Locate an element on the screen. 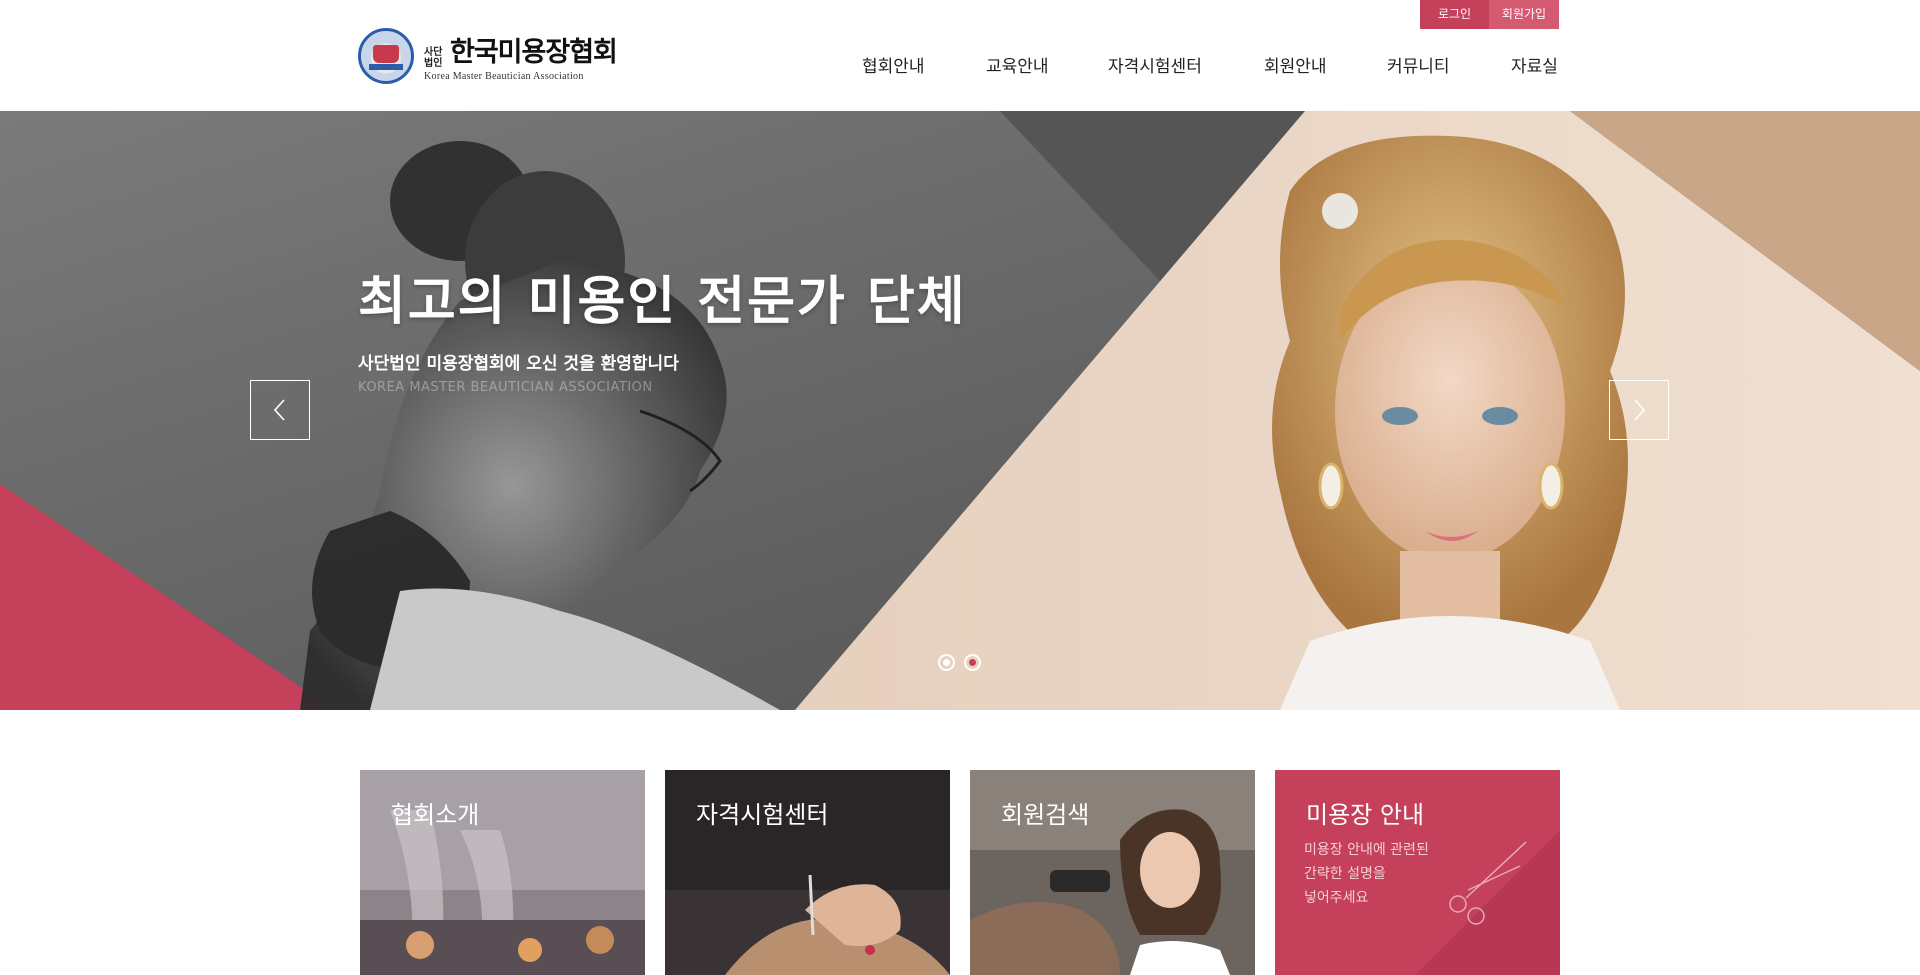 The image size is (1920, 975). chevron-right-icon is located at coordinates (1640, 410).